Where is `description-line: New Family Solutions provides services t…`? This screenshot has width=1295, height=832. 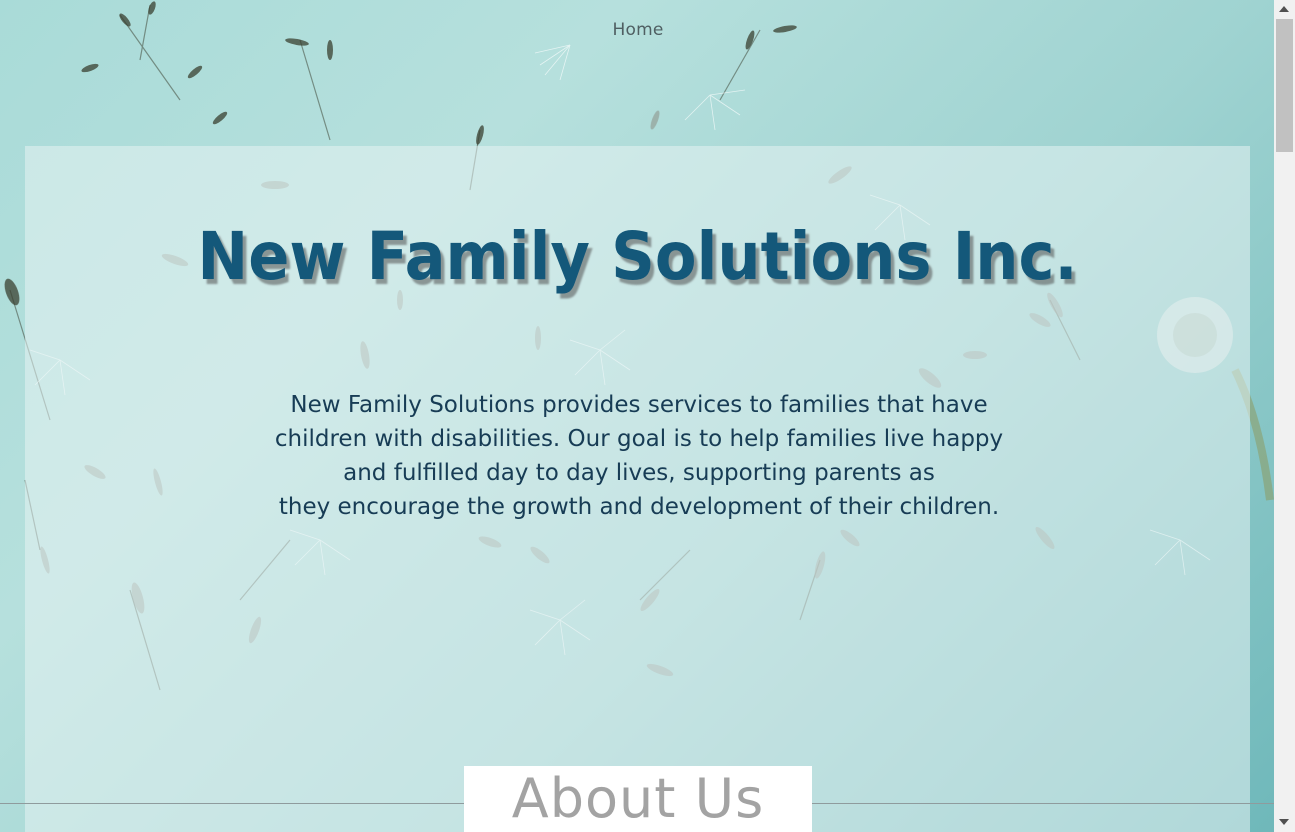 description-line: New Family Solutions provides services t… is located at coordinates (639, 405).